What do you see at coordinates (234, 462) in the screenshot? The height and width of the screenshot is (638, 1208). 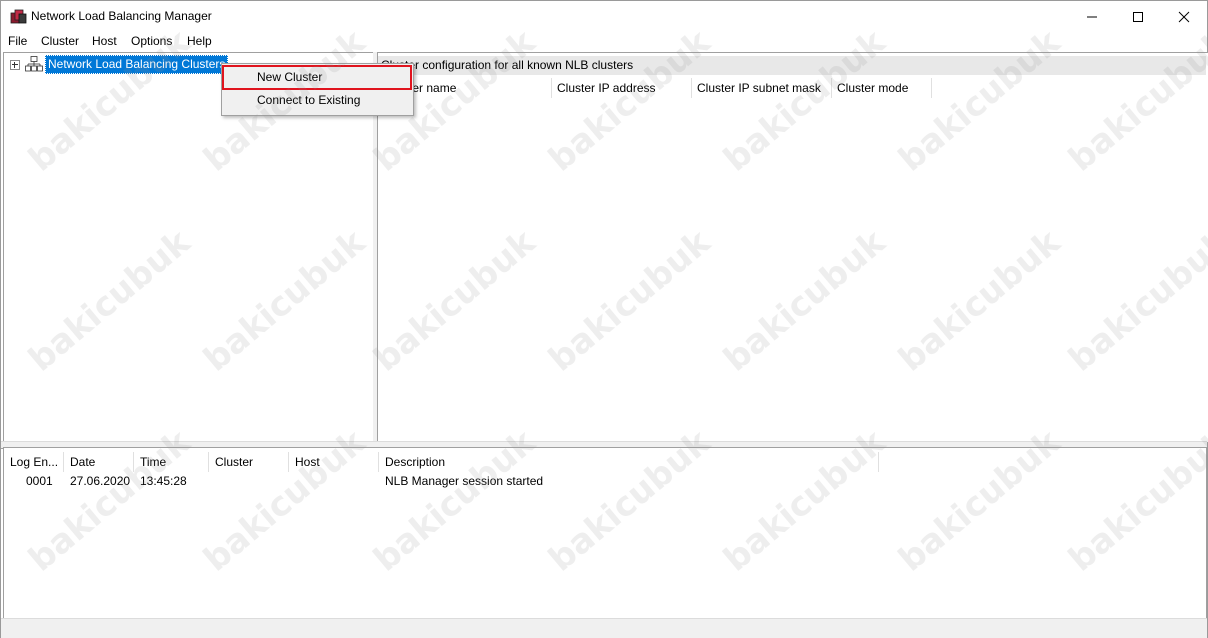 I see `log-column-cluster: Cluster` at bounding box center [234, 462].